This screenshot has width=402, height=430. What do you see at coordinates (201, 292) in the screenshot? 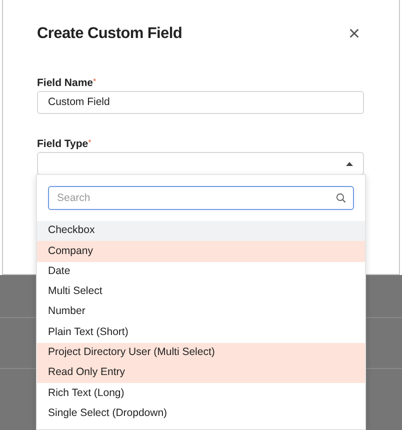
I see `dropdown-option: Multi Select` at bounding box center [201, 292].